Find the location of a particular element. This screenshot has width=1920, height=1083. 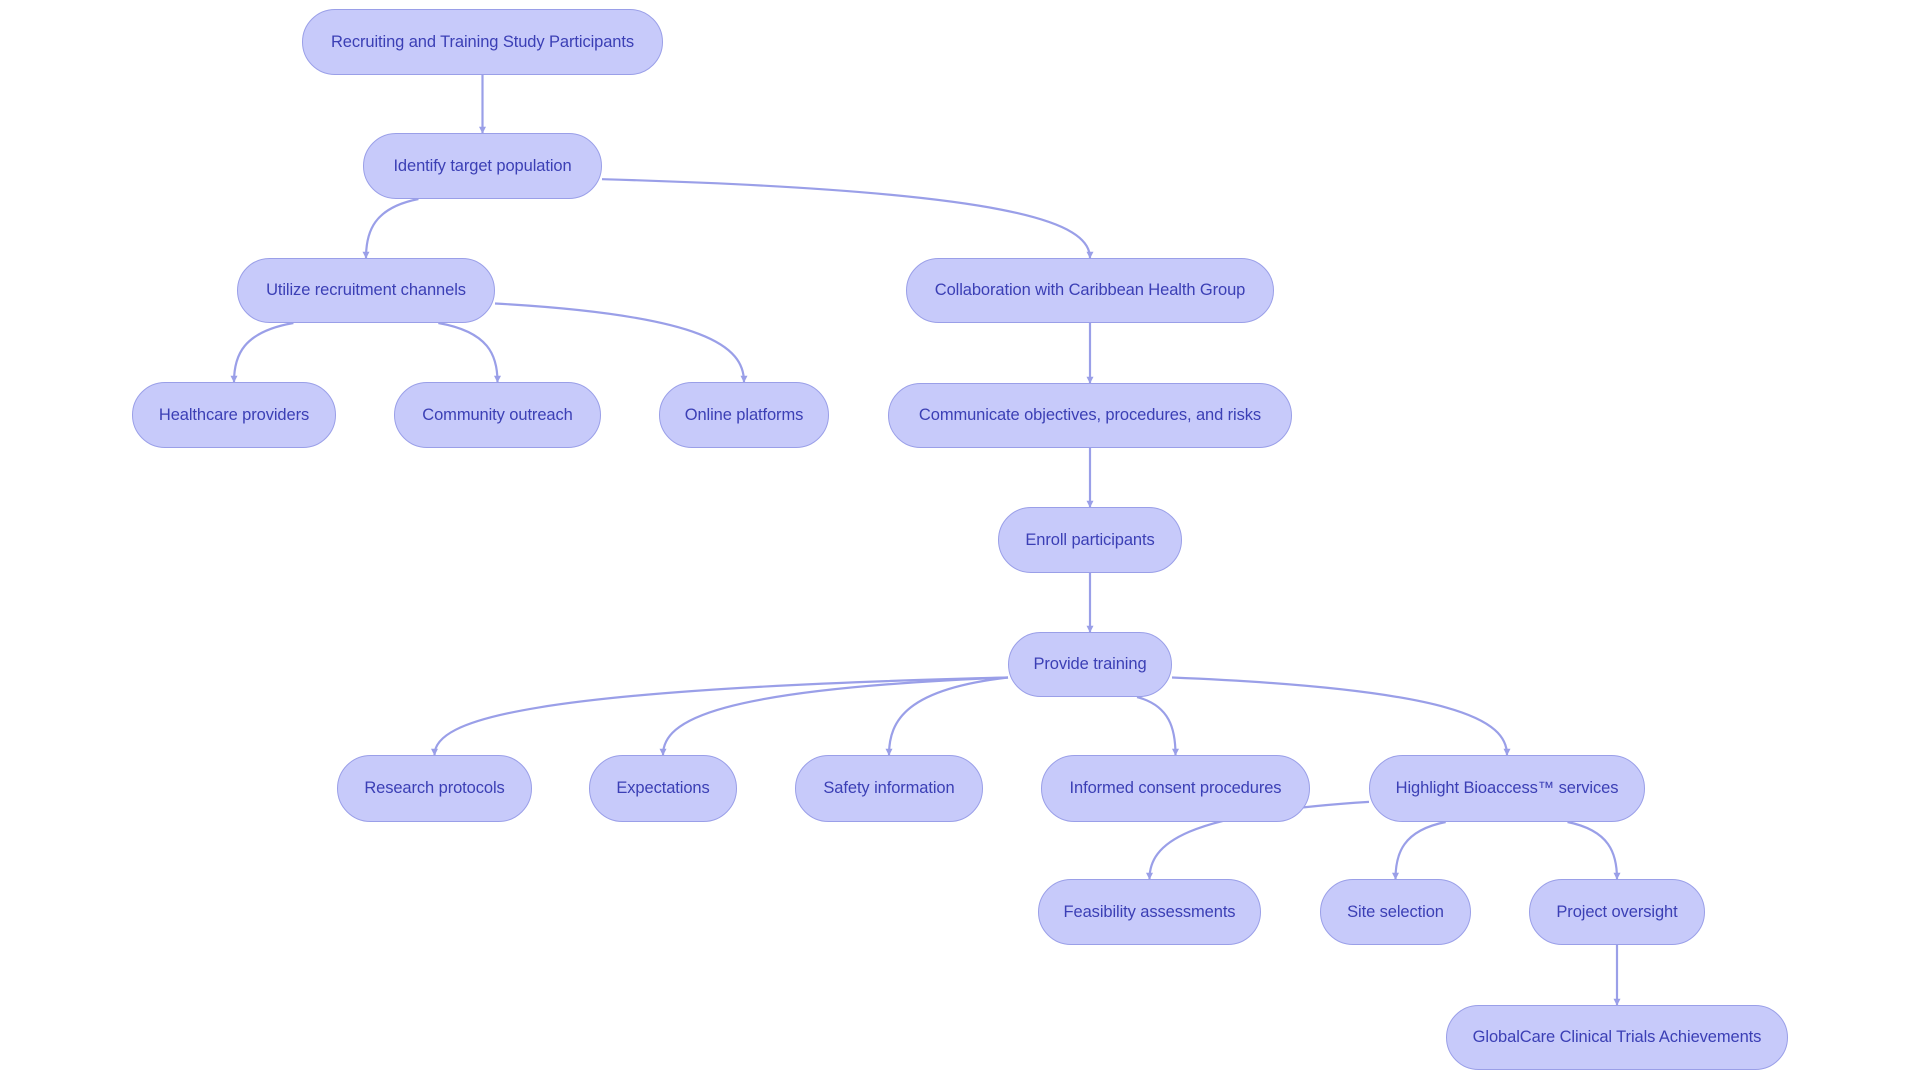

node-site-selection: Site selection is located at coordinates (1395, 912).